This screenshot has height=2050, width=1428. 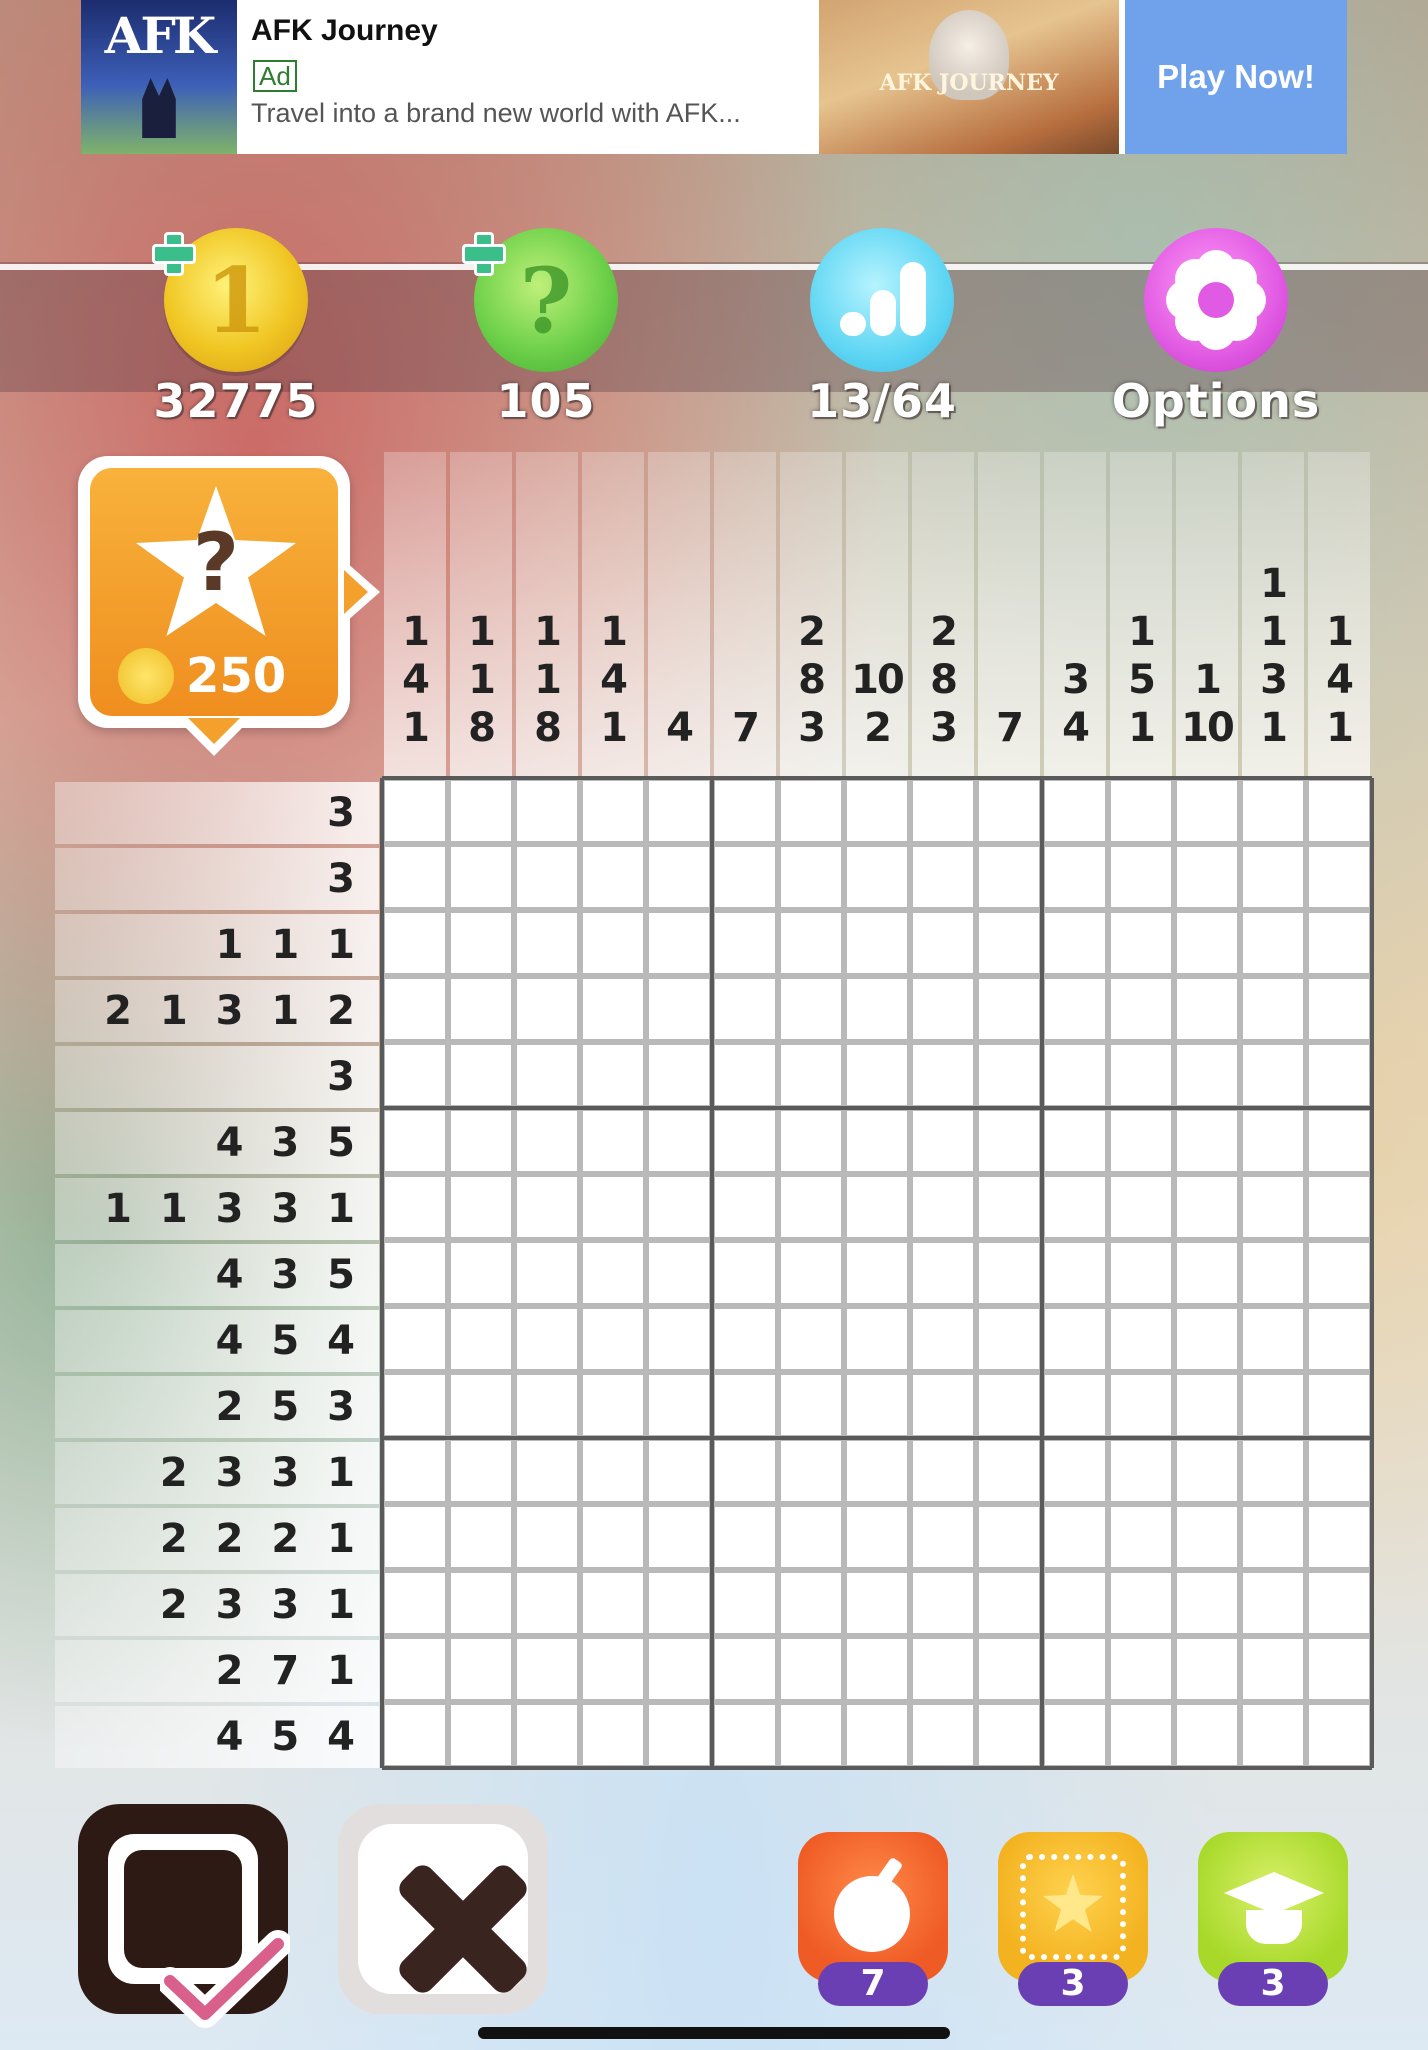 I want to click on stats-icon, so click(x=882, y=300).